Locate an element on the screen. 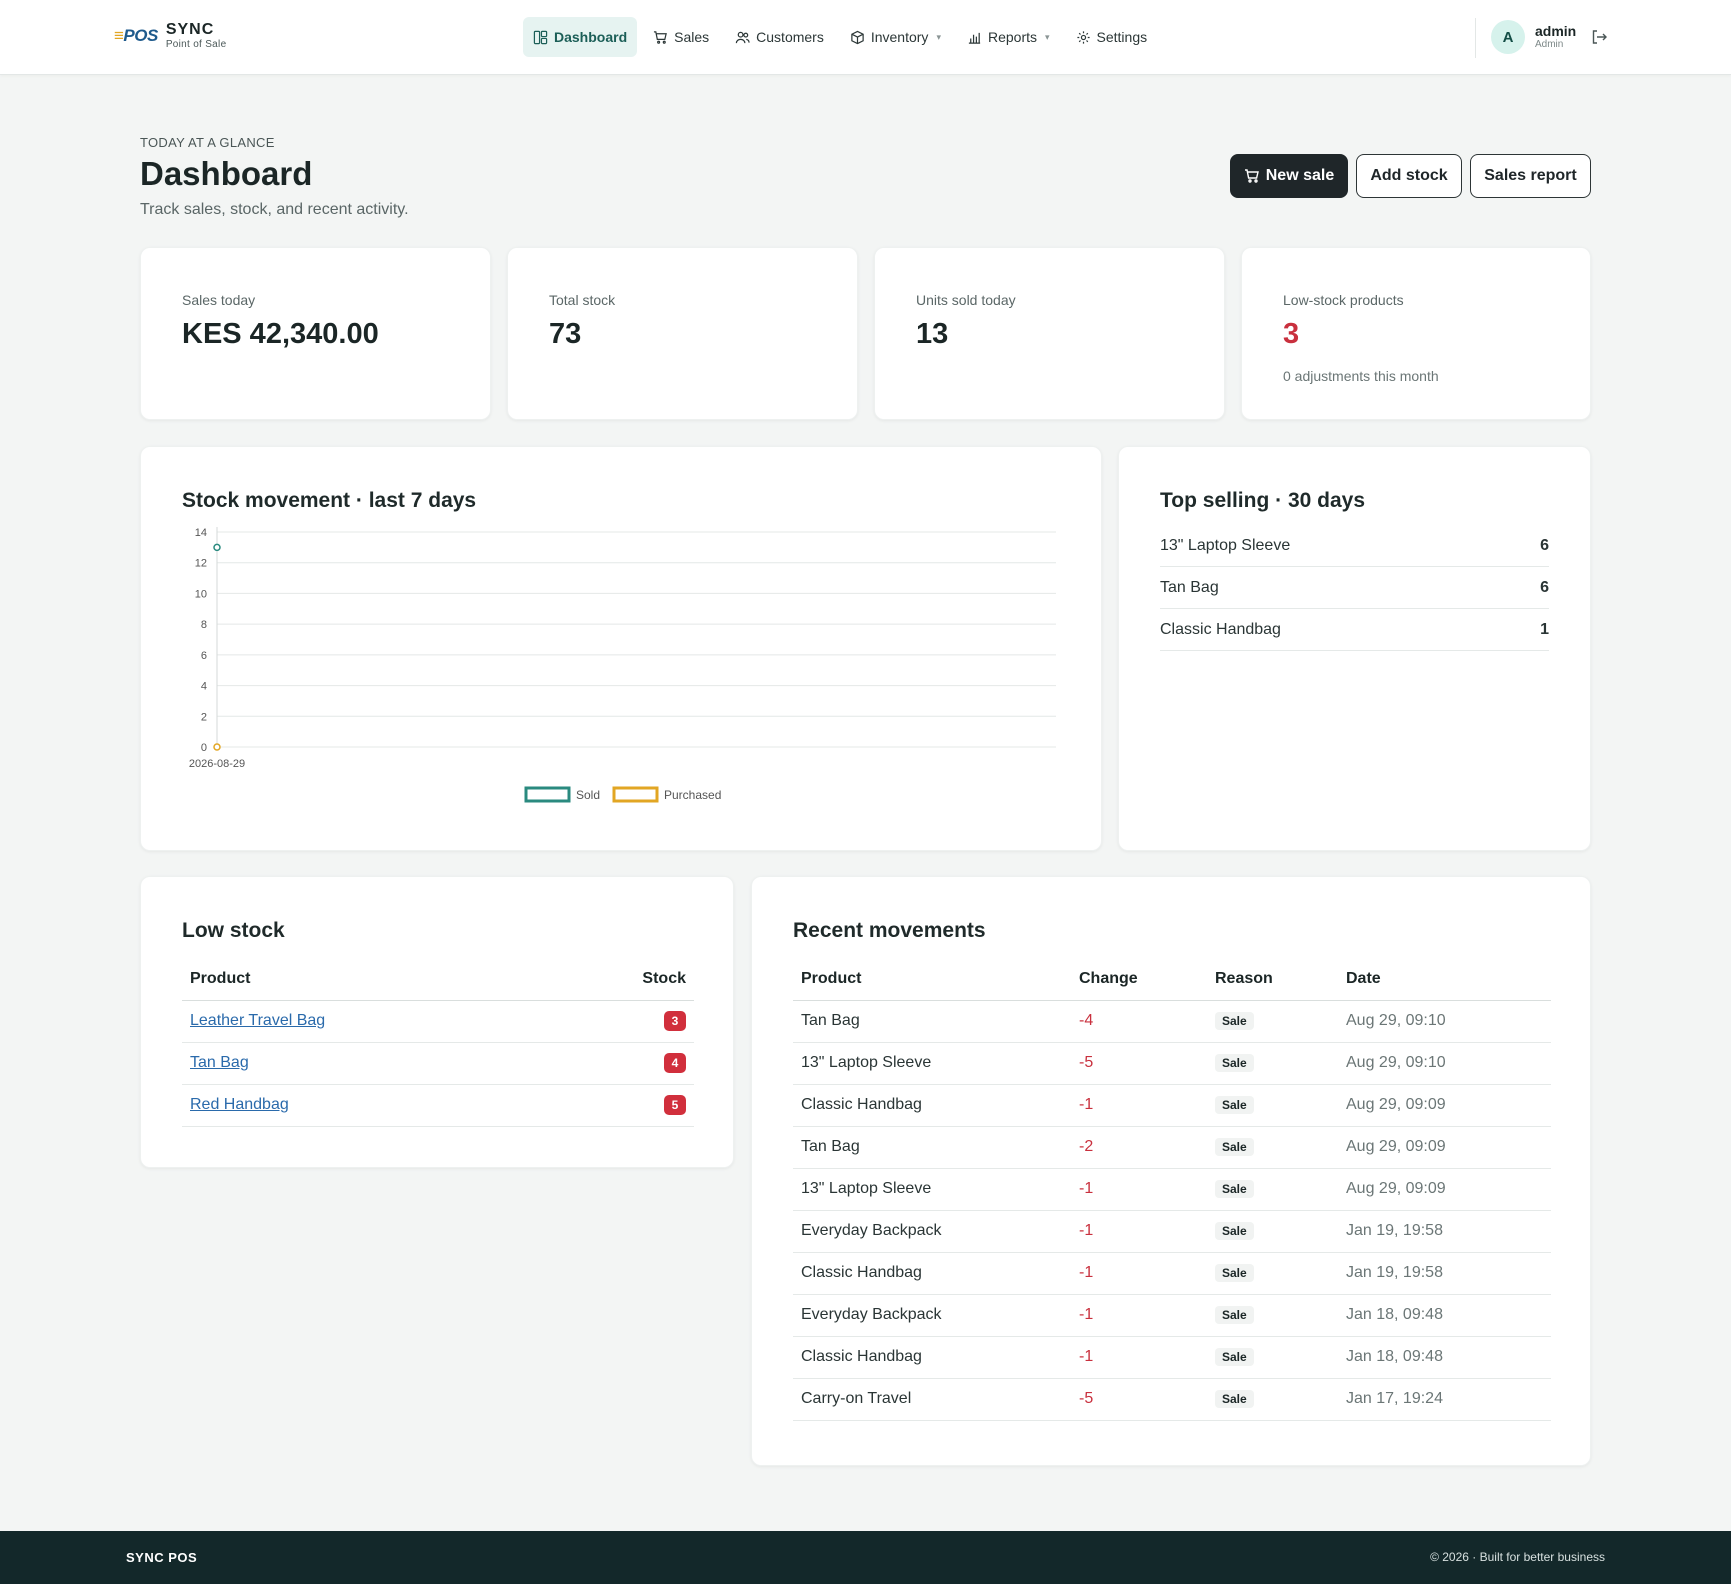 The width and height of the screenshot is (1731, 1584). page-subtitle: Track sales, stock, and recent activity. is located at coordinates (274, 209).